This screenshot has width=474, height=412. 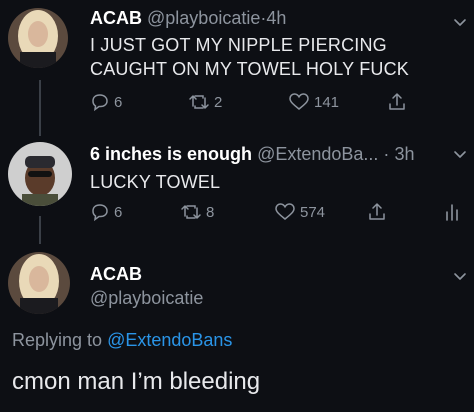 I want to click on tweet-text-line: I JUST GOT MY NIPPLE PIERCING, so click(x=238, y=45).